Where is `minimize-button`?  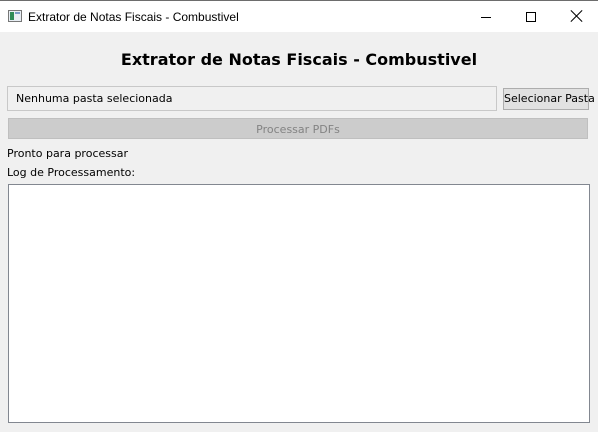
minimize-button is located at coordinates (486, 16).